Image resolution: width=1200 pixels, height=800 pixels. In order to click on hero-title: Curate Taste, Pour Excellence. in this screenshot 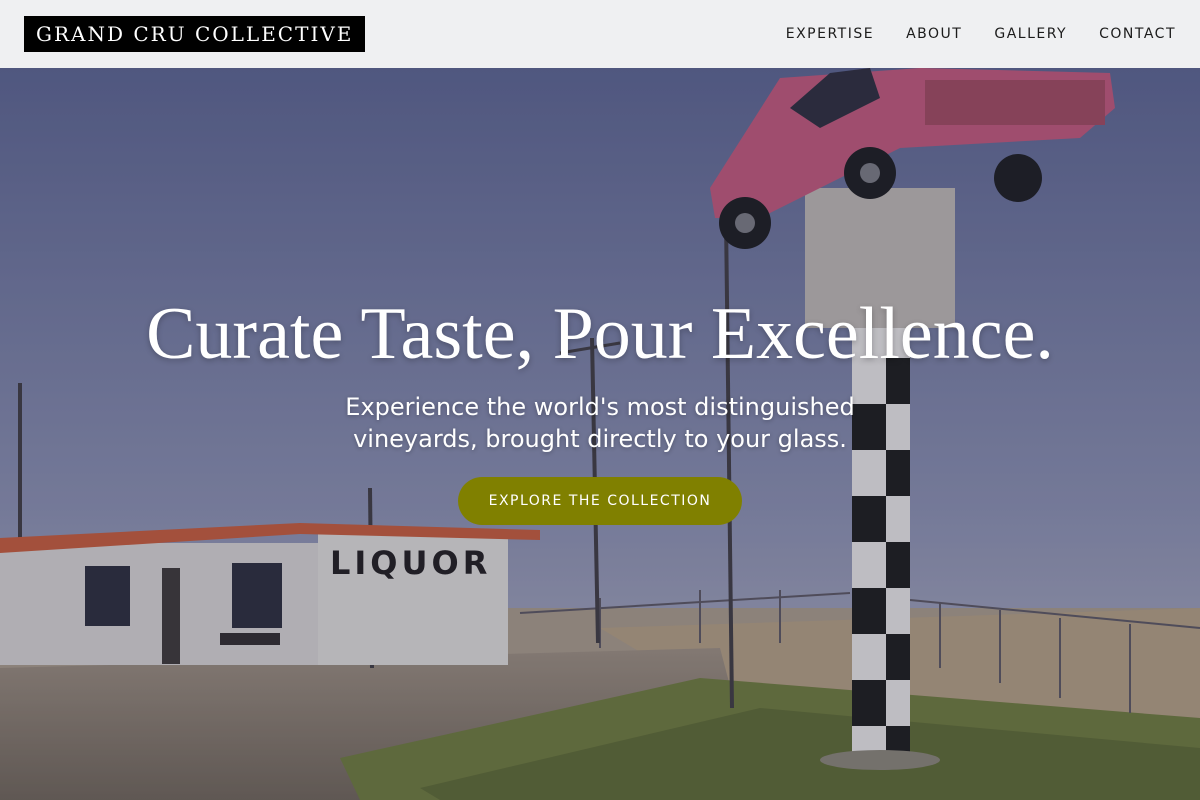, I will do `click(600, 334)`.